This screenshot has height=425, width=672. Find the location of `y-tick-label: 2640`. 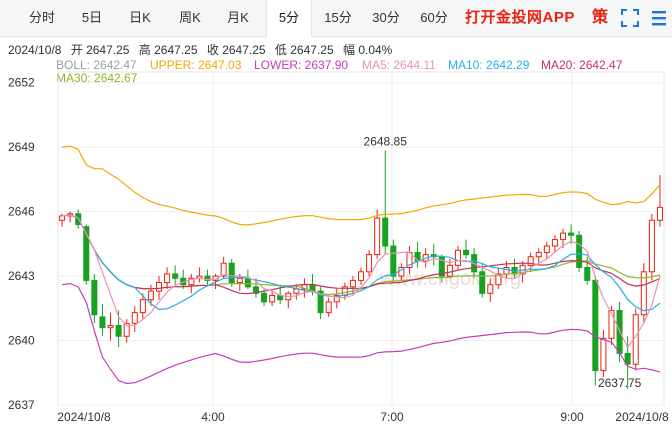

y-tick-label: 2640 is located at coordinates (21, 341).